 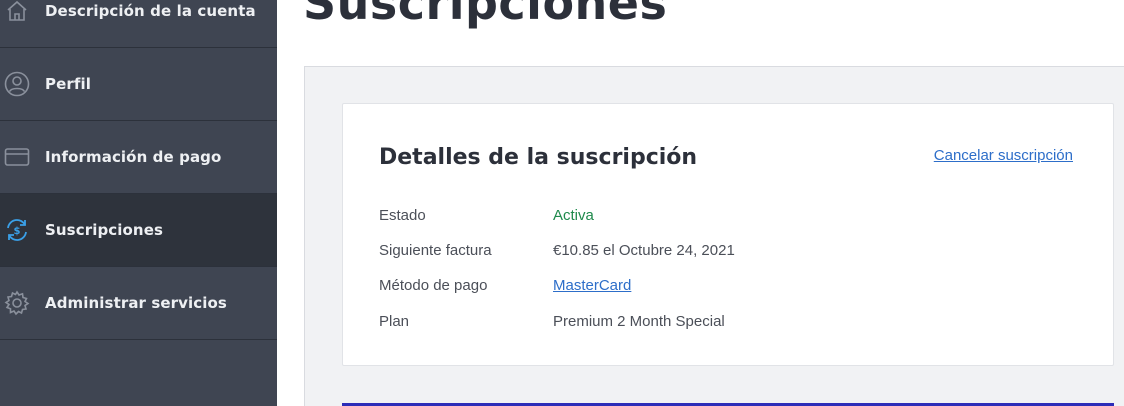 What do you see at coordinates (402, 215) in the screenshot?
I see `detail-label: Estado` at bounding box center [402, 215].